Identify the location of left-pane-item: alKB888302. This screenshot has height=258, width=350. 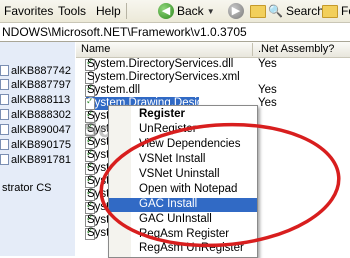
(35, 114).